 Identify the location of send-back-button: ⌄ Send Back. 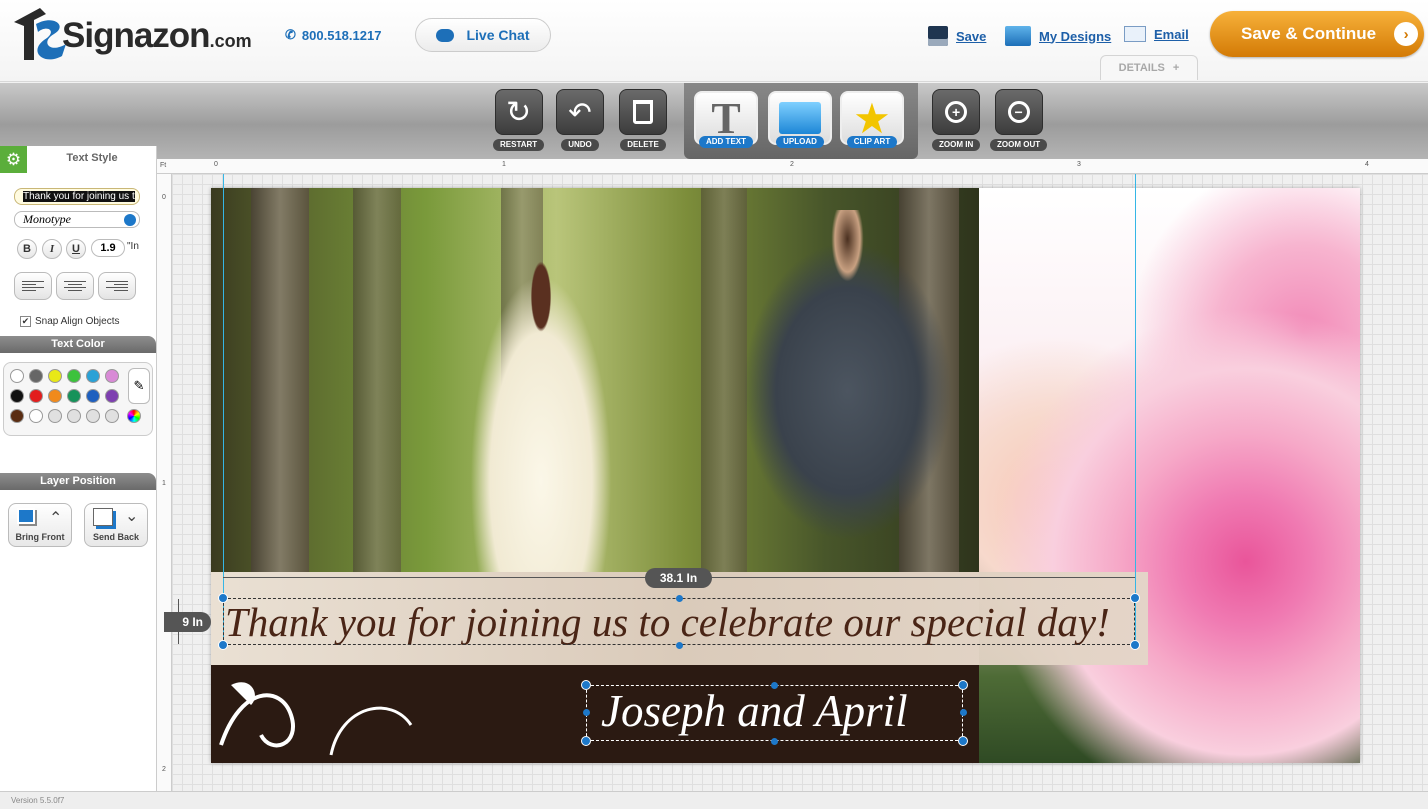
(116, 525).